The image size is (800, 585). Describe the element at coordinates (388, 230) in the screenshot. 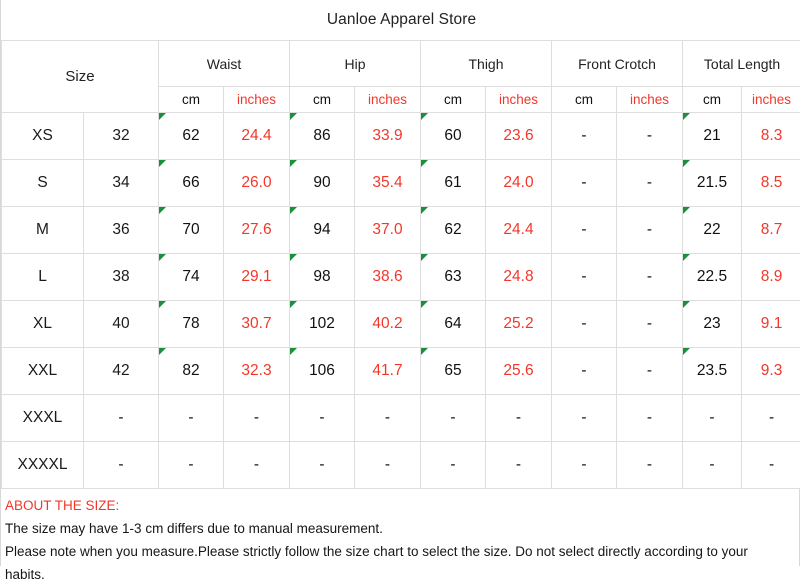

I see `cell-m-hip-inches: 37.0` at that location.